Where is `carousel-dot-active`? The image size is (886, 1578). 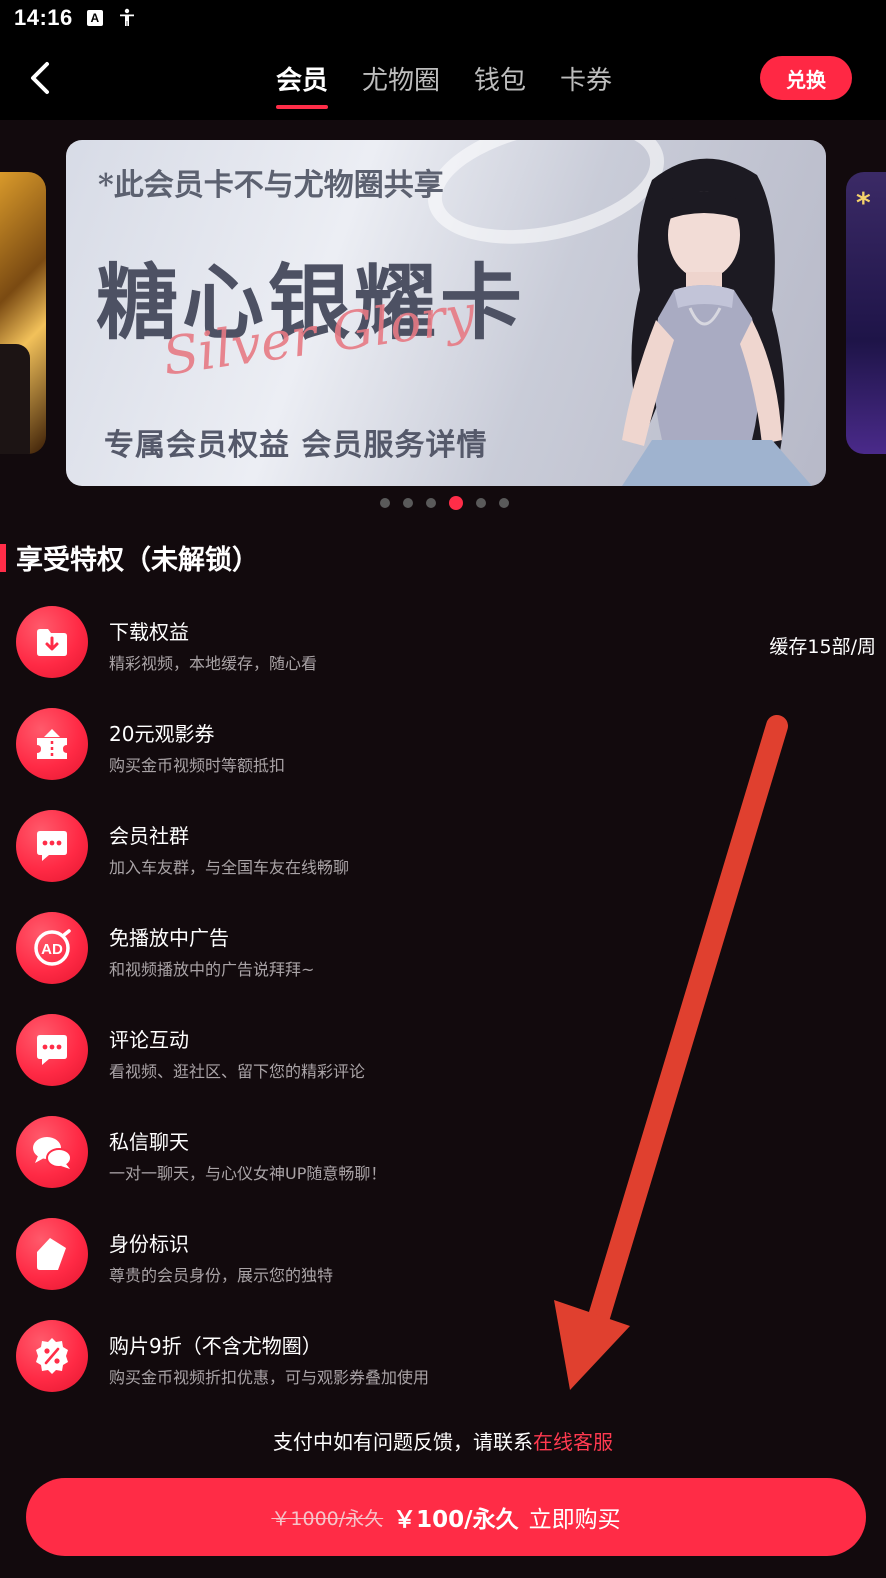 carousel-dot-active is located at coordinates (456, 503).